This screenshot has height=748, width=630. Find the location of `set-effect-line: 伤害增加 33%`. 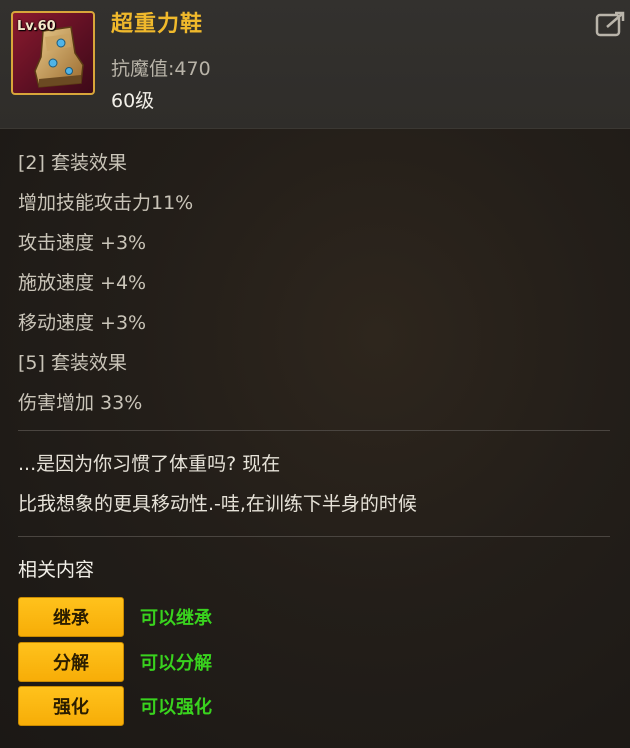

set-effect-line: 伤害增加 33% is located at coordinates (80, 403).